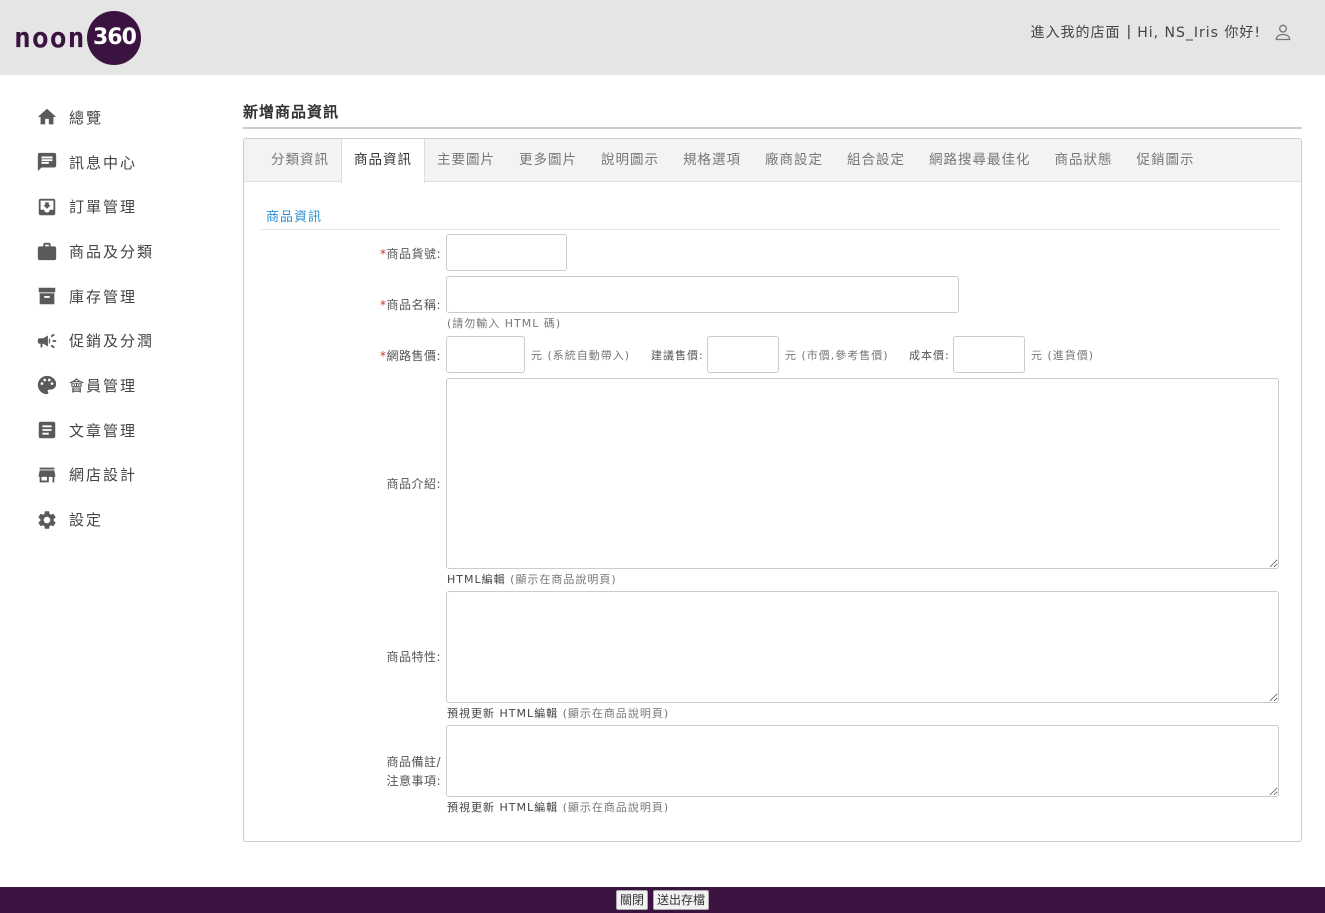 This screenshot has height=913, width=1325. Describe the element at coordinates (383, 161) in the screenshot. I see `tab-product-info: 商品資訊` at that location.